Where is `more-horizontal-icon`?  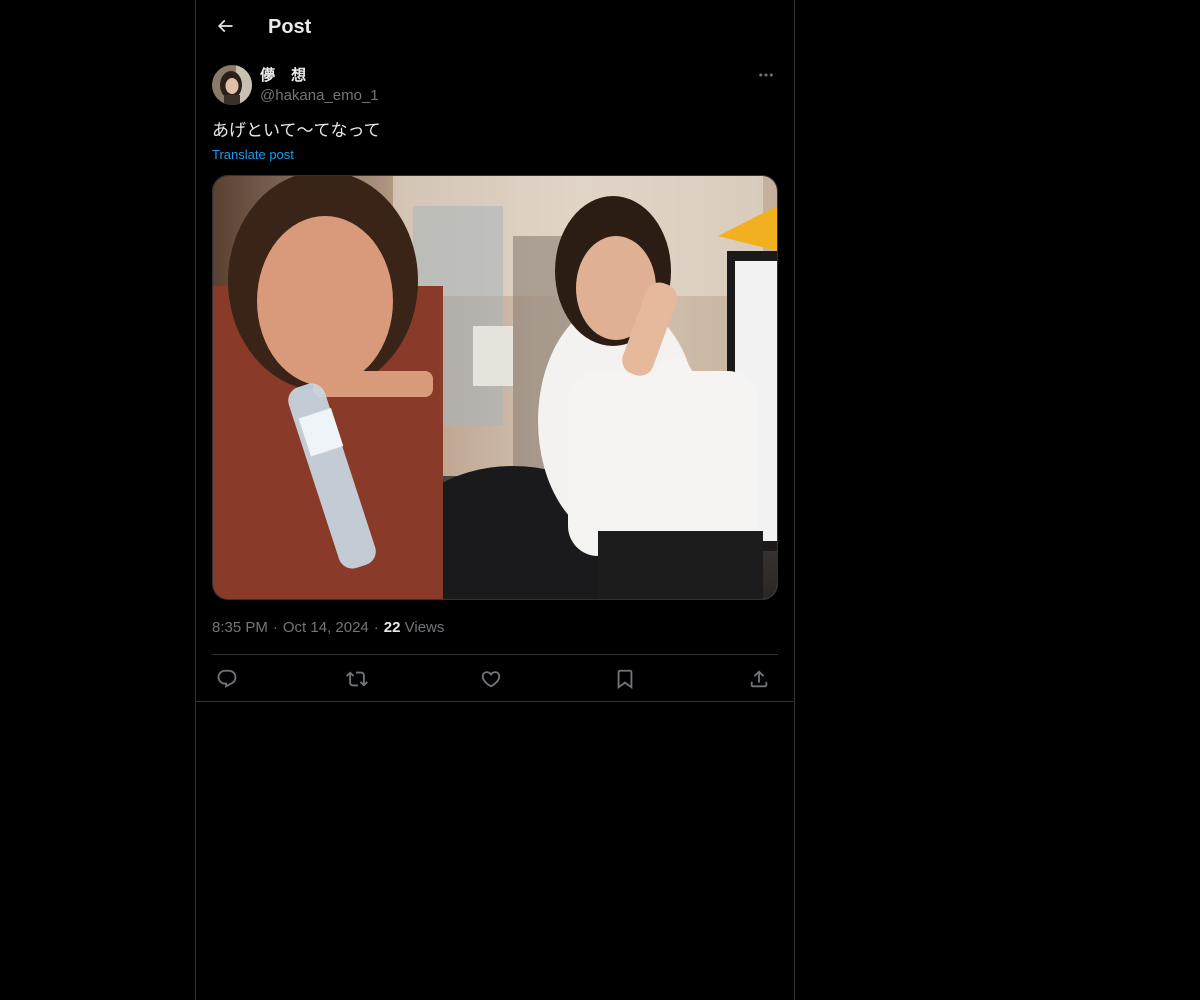 more-horizontal-icon is located at coordinates (766, 75).